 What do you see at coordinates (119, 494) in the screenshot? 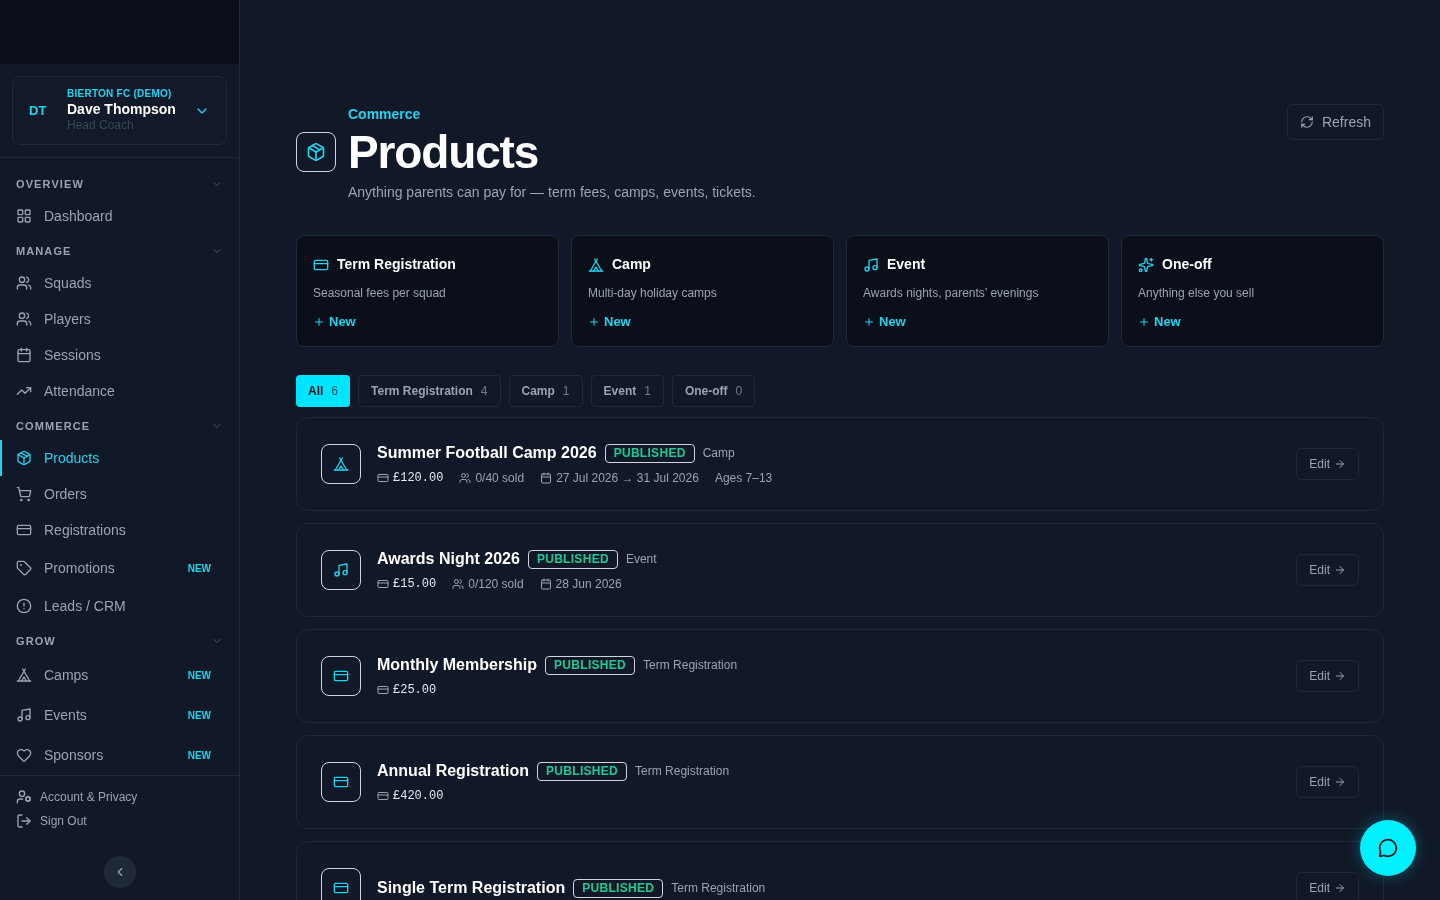
I see `nav-item: Orders` at bounding box center [119, 494].